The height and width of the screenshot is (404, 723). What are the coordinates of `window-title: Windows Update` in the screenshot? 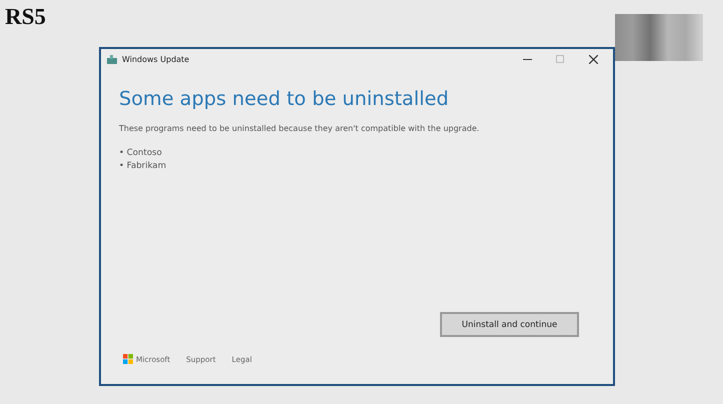 It's located at (156, 59).